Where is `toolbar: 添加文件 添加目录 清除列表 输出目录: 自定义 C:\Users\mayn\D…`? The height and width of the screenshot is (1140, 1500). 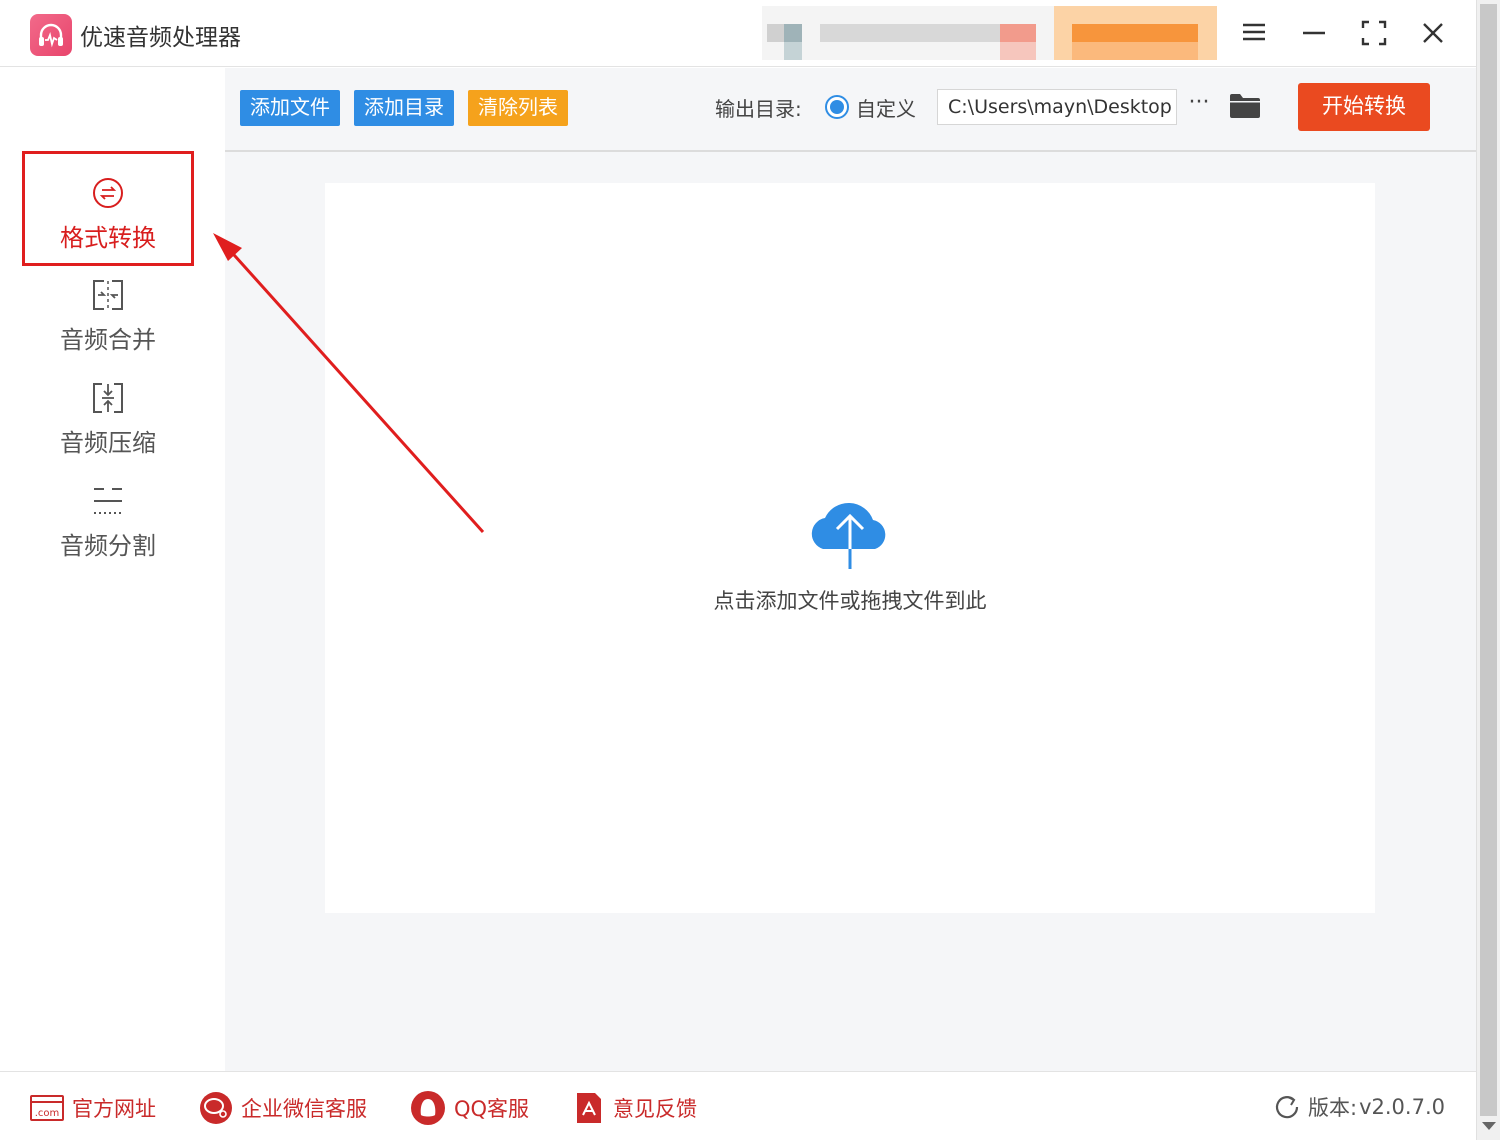 toolbar: 添加文件 添加目录 清除列表 输出目录: 自定义 C:\Users\mayn\D… is located at coordinates (850, 110).